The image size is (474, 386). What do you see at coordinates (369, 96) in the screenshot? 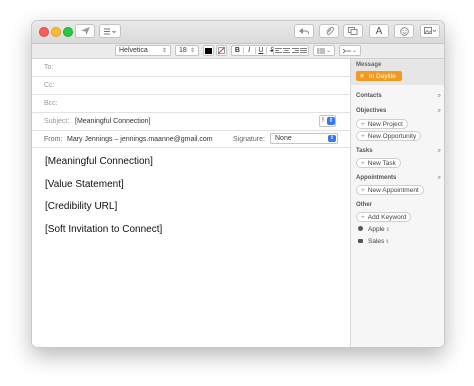
I see `contacts-label: Contacts` at bounding box center [369, 96].